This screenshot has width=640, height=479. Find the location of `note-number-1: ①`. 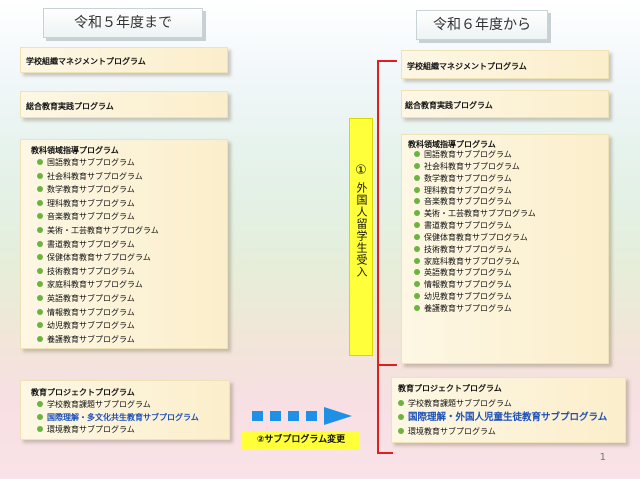

note-number-1: ① is located at coordinates (361, 170).